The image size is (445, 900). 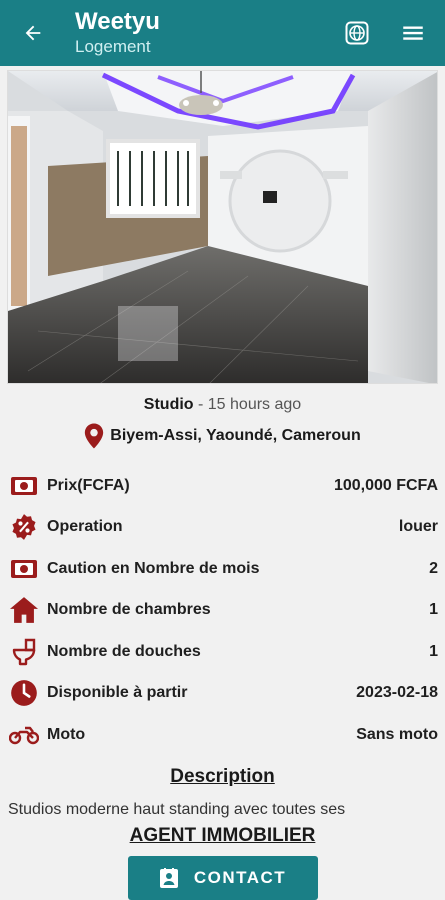 What do you see at coordinates (117, 692) in the screenshot?
I see `detail-label: Disponible à partir` at bounding box center [117, 692].